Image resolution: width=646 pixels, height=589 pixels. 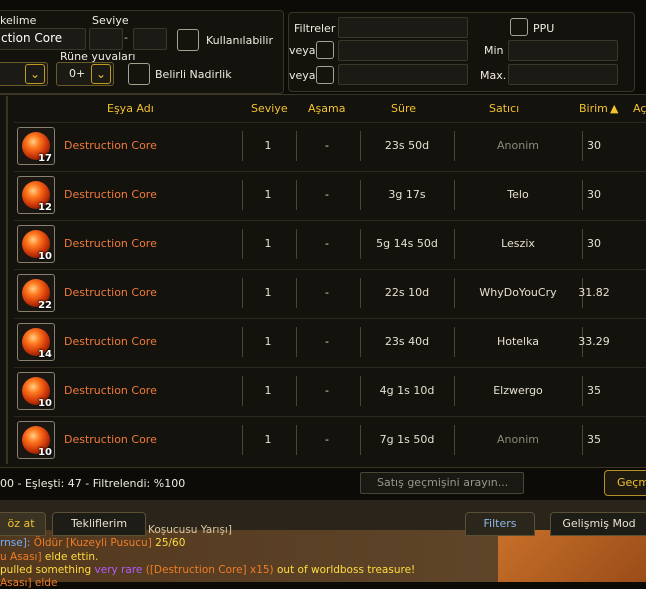 I want to click on cell-unit: 33.29, so click(x=594, y=341).